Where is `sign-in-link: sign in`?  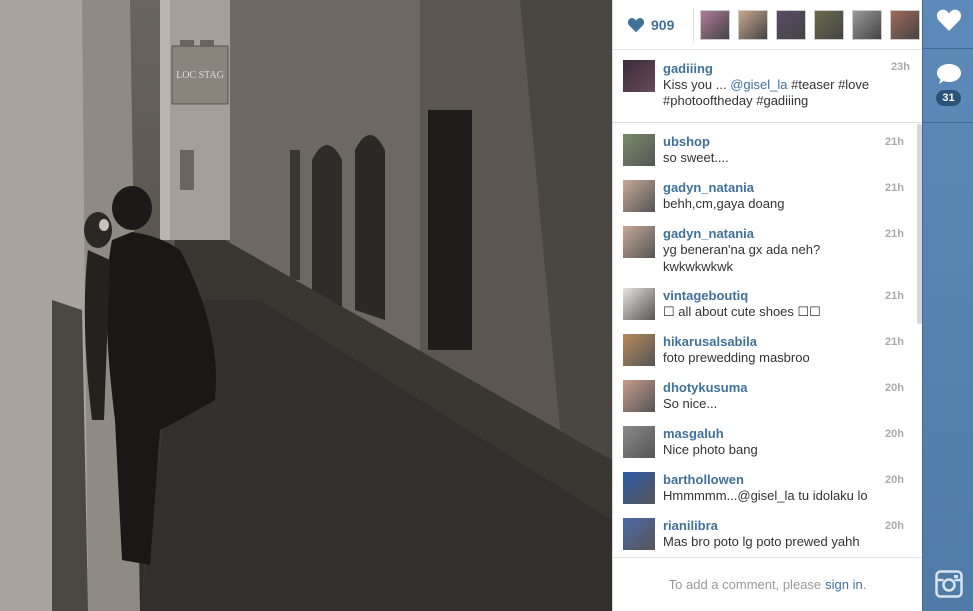 sign-in-link: sign in is located at coordinates (844, 584).